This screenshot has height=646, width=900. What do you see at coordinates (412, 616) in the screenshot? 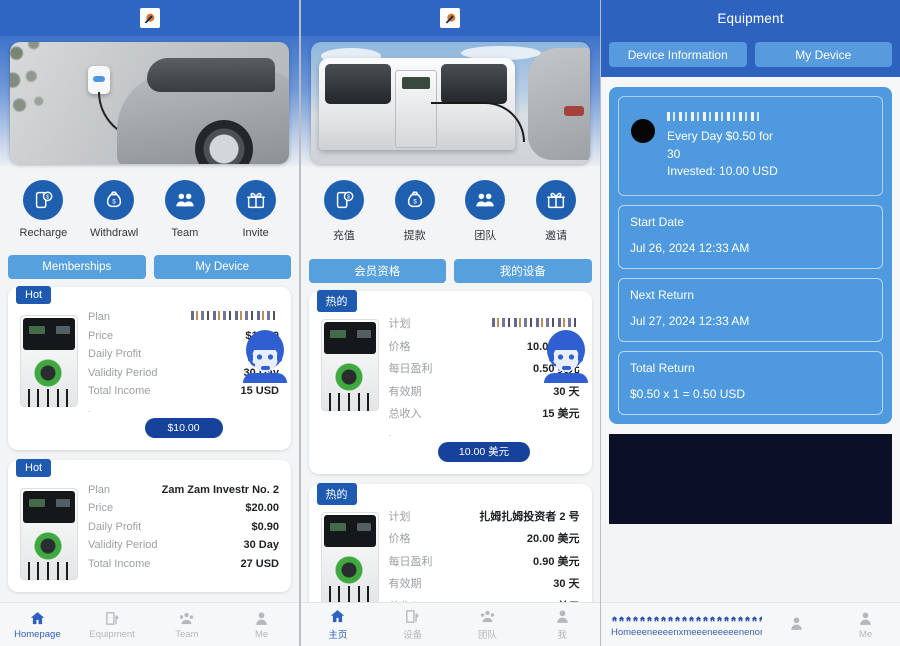
I see `equipment-icon` at bounding box center [412, 616].